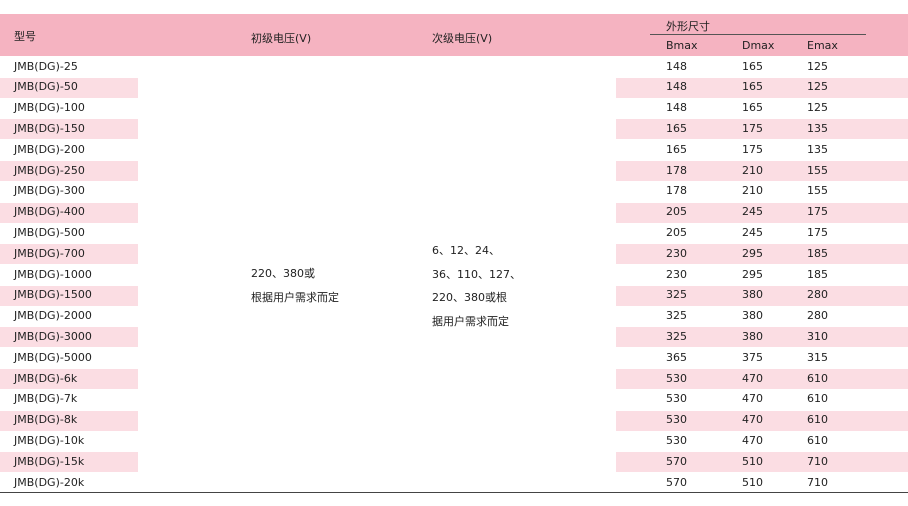 The image size is (908, 506). I want to click on model-cell: JMB(DG)-1500, so click(53, 295).